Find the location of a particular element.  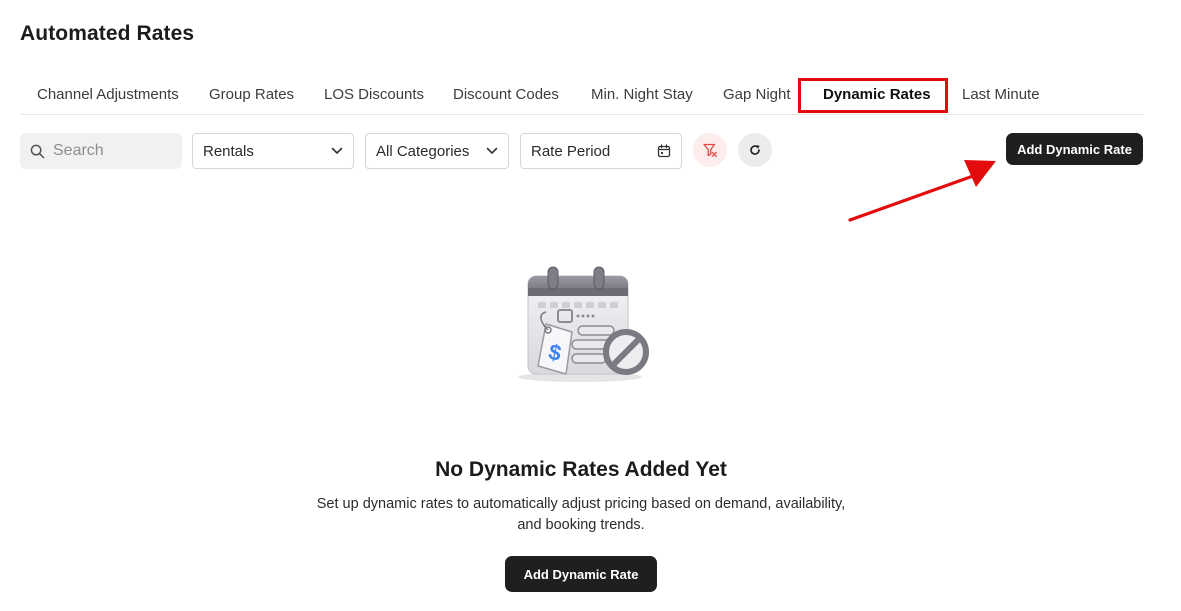

rate-period-value: Rate Period is located at coordinates (571, 151).